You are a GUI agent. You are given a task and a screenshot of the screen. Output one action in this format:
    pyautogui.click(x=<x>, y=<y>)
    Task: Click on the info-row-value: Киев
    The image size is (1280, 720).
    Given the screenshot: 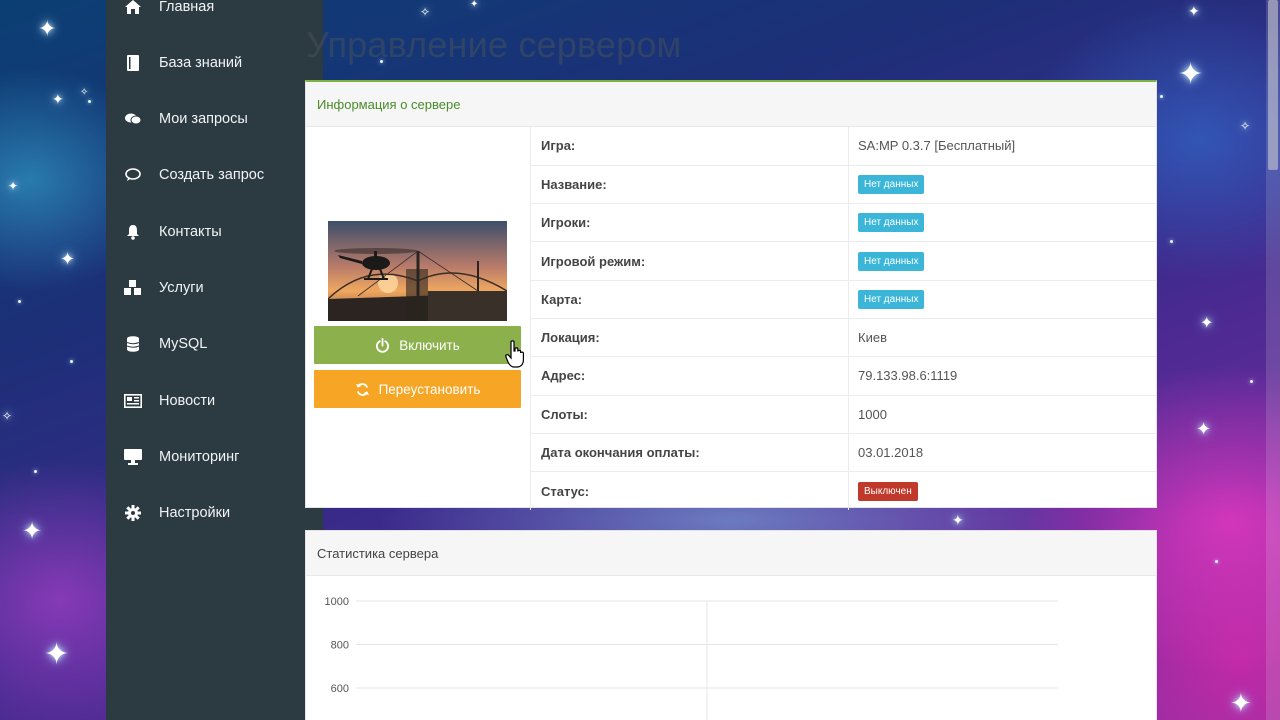 What is the action you would take?
    pyautogui.click(x=872, y=338)
    